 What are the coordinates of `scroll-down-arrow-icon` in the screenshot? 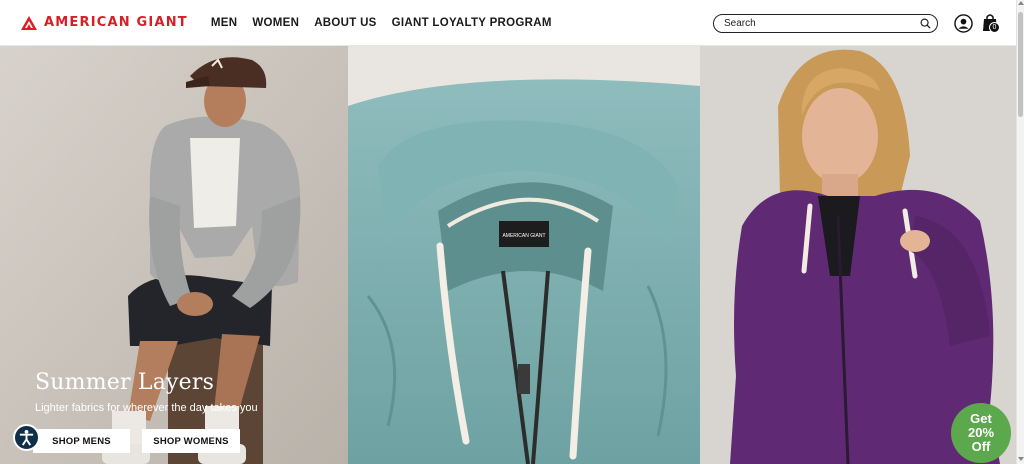 It's located at (1021, 459).